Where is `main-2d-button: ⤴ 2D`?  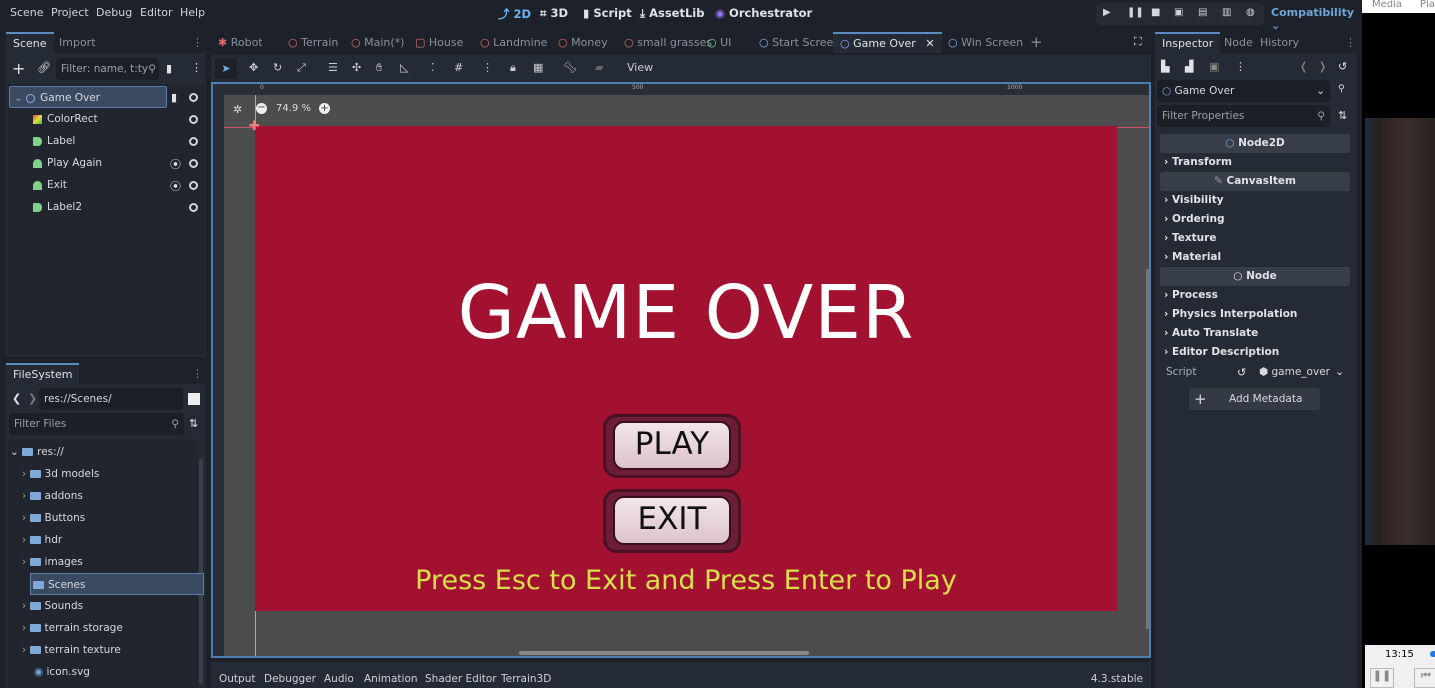 main-2d-button: ⤴ 2D is located at coordinates (514, 14).